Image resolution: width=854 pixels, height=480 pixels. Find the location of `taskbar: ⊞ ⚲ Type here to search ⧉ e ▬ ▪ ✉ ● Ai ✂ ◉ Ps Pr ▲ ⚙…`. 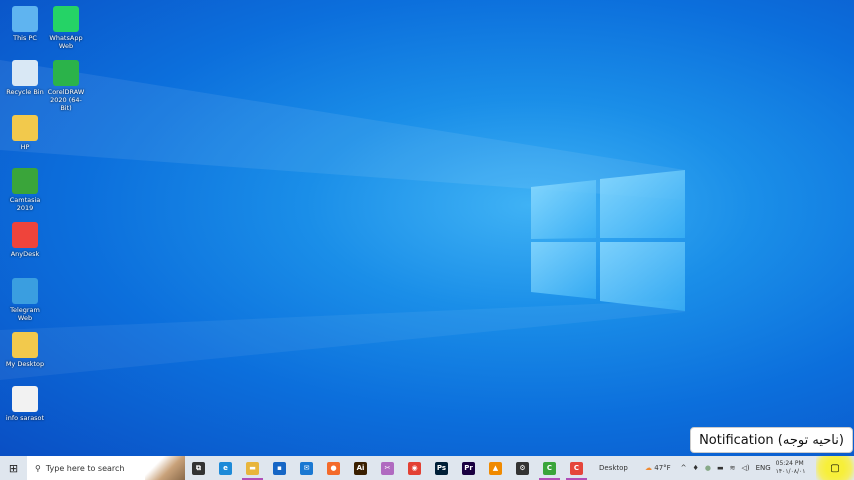

taskbar: ⊞ ⚲ Type here to search ⧉ e ▬ ▪ ✉ ● Ai ✂ ◉ Ps Pr ▲ ⚙… is located at coordinates (427, 468).